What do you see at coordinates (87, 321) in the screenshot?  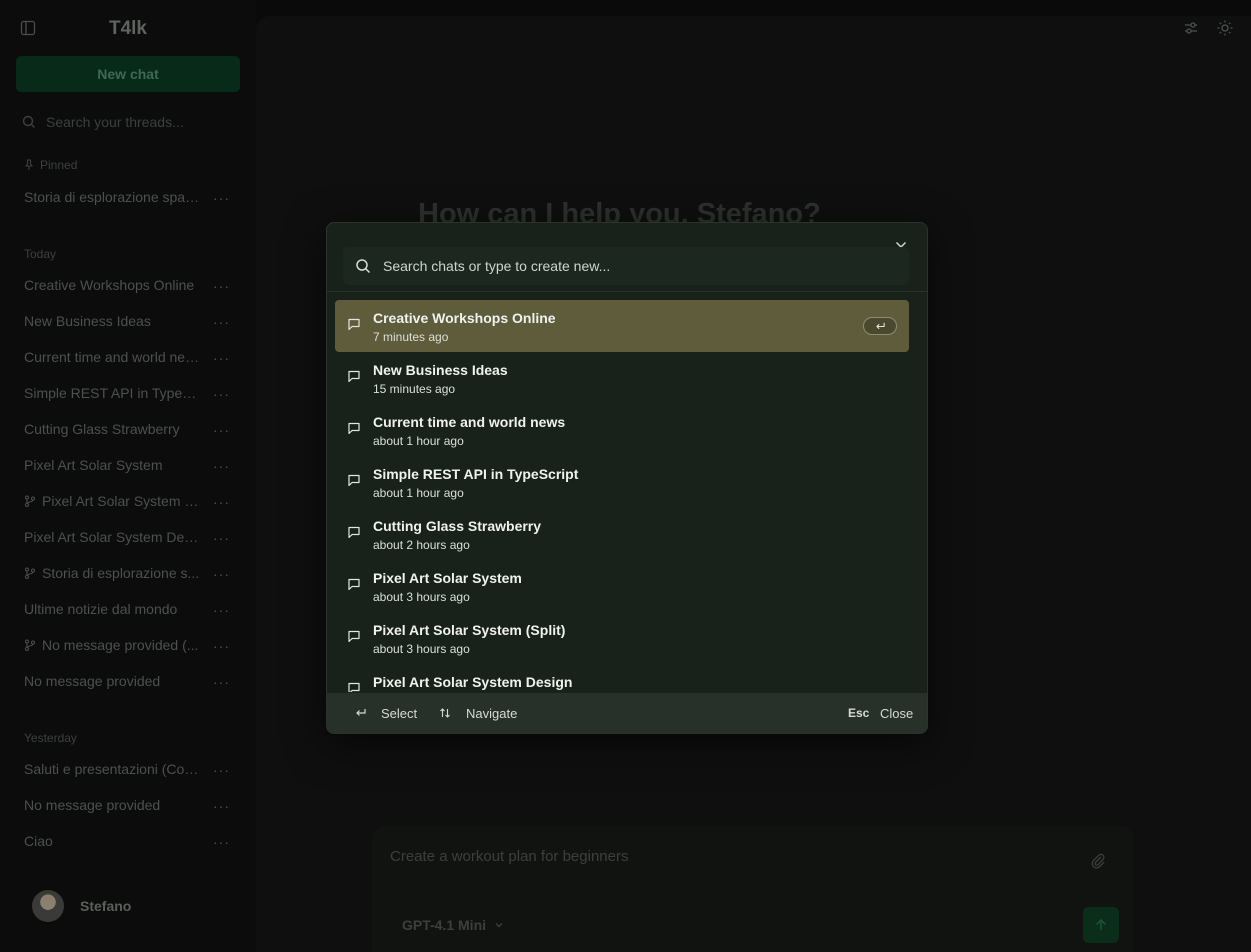 I see `thread-title: New Business Ideas` at bounding box center [87, 321].